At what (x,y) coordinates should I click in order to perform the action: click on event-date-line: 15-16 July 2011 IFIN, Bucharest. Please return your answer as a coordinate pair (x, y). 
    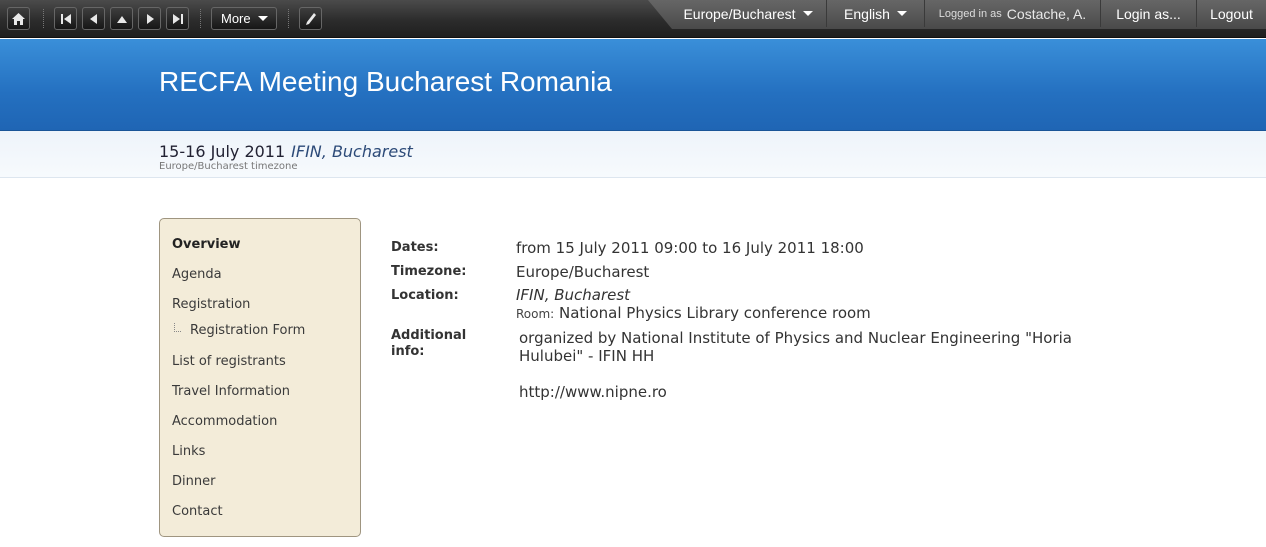
    Looking at the image, I should click on (286, 151).